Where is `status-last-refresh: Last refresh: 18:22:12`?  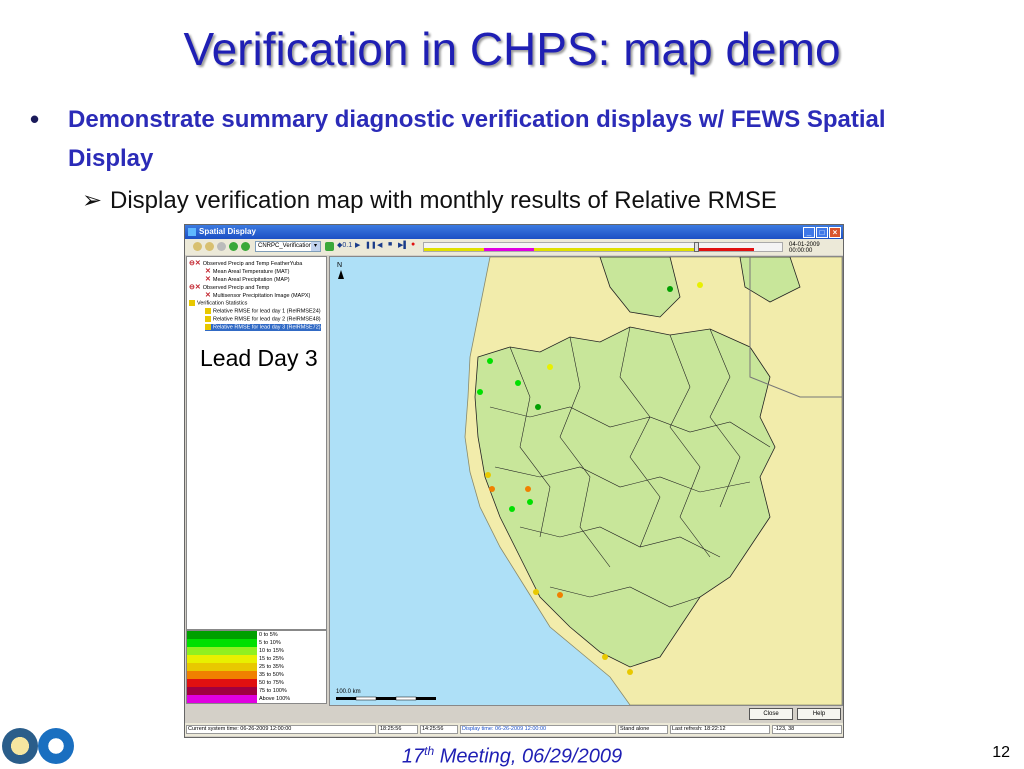
status-last-refresh: Last refresh: 18:22:12 is located at coordinates (720, 729).